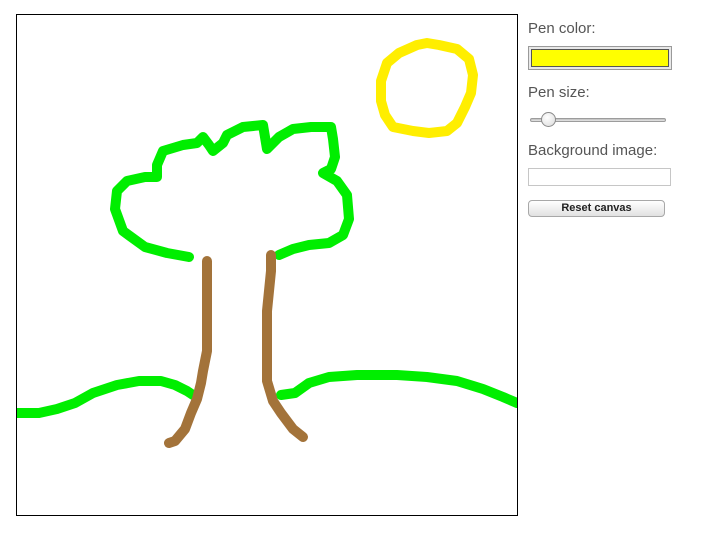 Image resolution: width=706 pixels, height=541 pixels. I want to click on stroke-ground-left, so click(107, 397).